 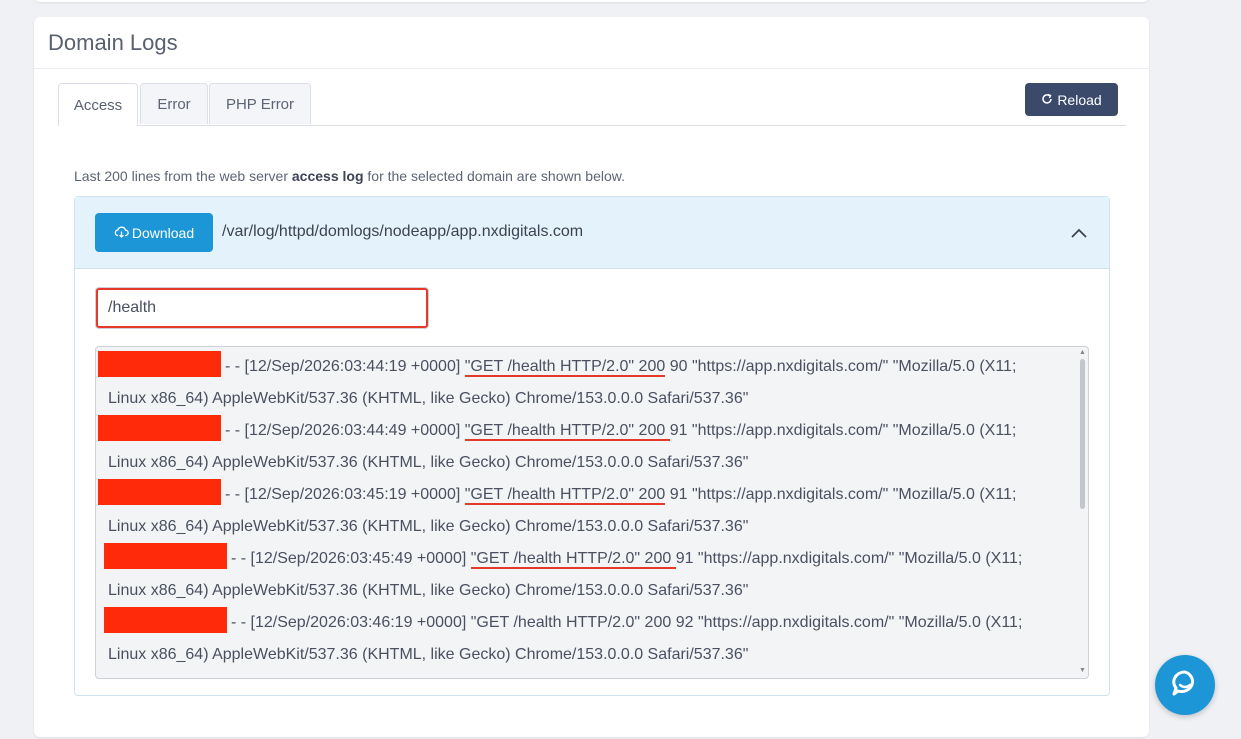 I want to click on tab-php-error-label: PHP Error, so click(x=260, y=104).